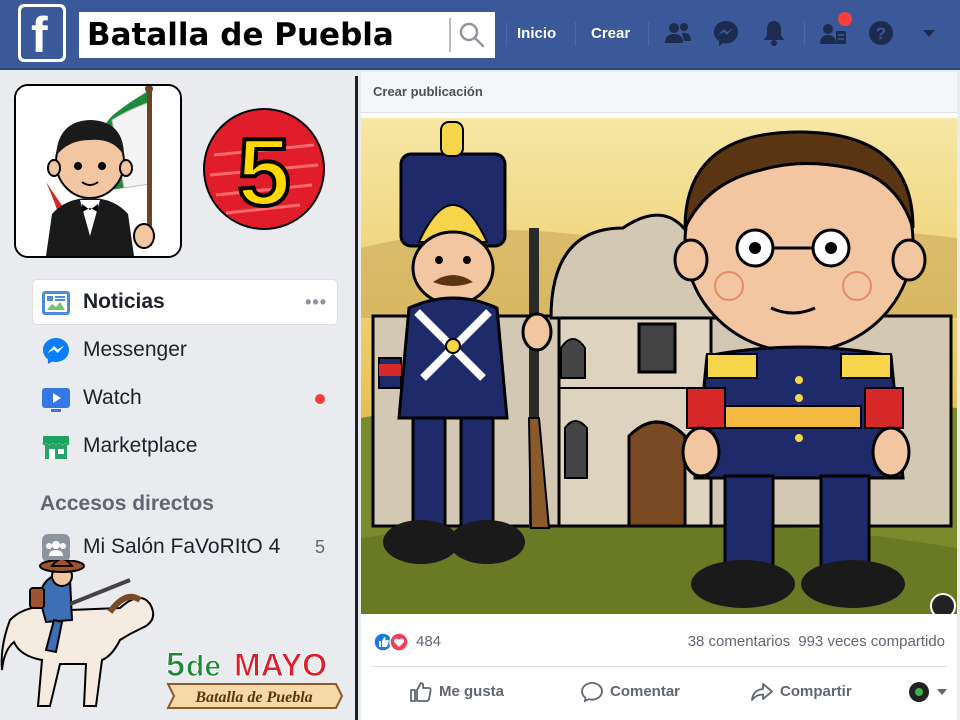 The image size is (960, 720). I want to click on sidebar-item-marketplace: Marketplace, so click(185, 446).